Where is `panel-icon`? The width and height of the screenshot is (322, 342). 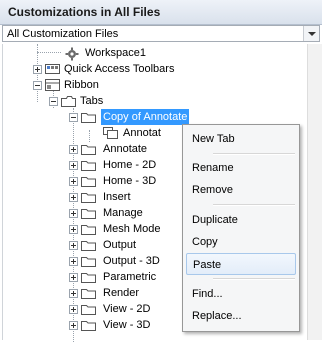 panel-icon is located at coordinates (110, 133).